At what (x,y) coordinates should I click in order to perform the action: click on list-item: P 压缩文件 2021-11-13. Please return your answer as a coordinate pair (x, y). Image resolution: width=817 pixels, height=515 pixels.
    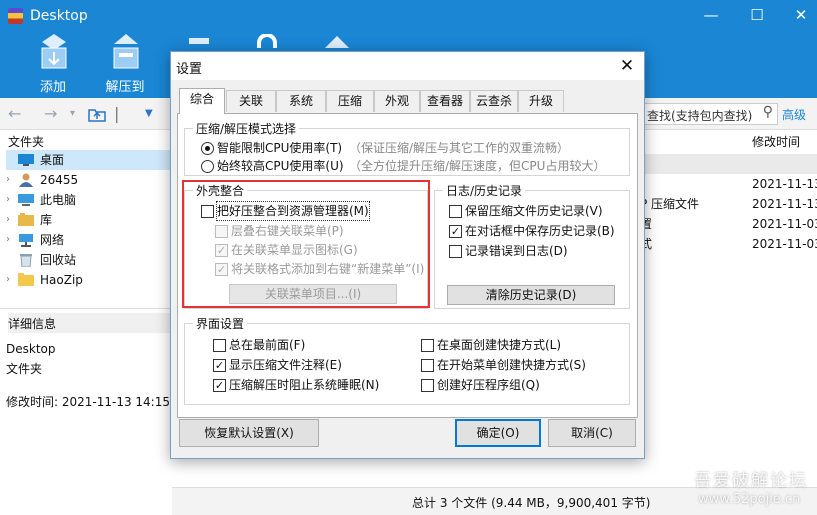
    Looking at the image, I should click on (728, 204).